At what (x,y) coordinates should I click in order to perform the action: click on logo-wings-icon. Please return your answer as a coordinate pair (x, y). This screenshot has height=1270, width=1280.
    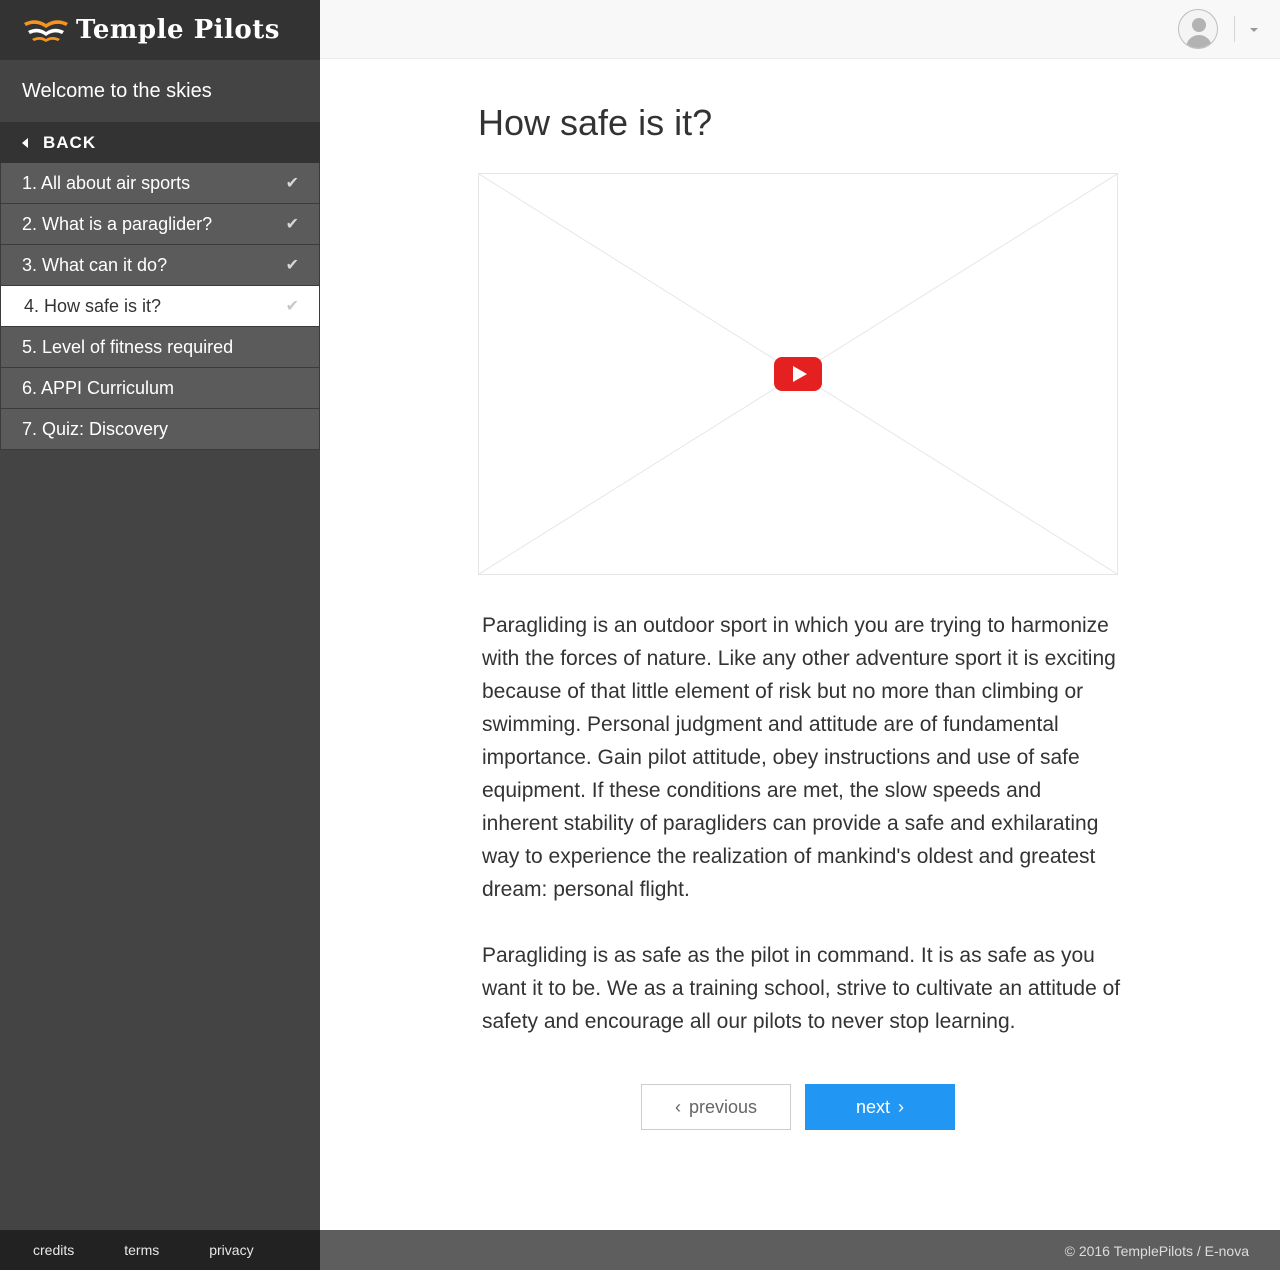
    Looking at the image, I should click on (46, 31).